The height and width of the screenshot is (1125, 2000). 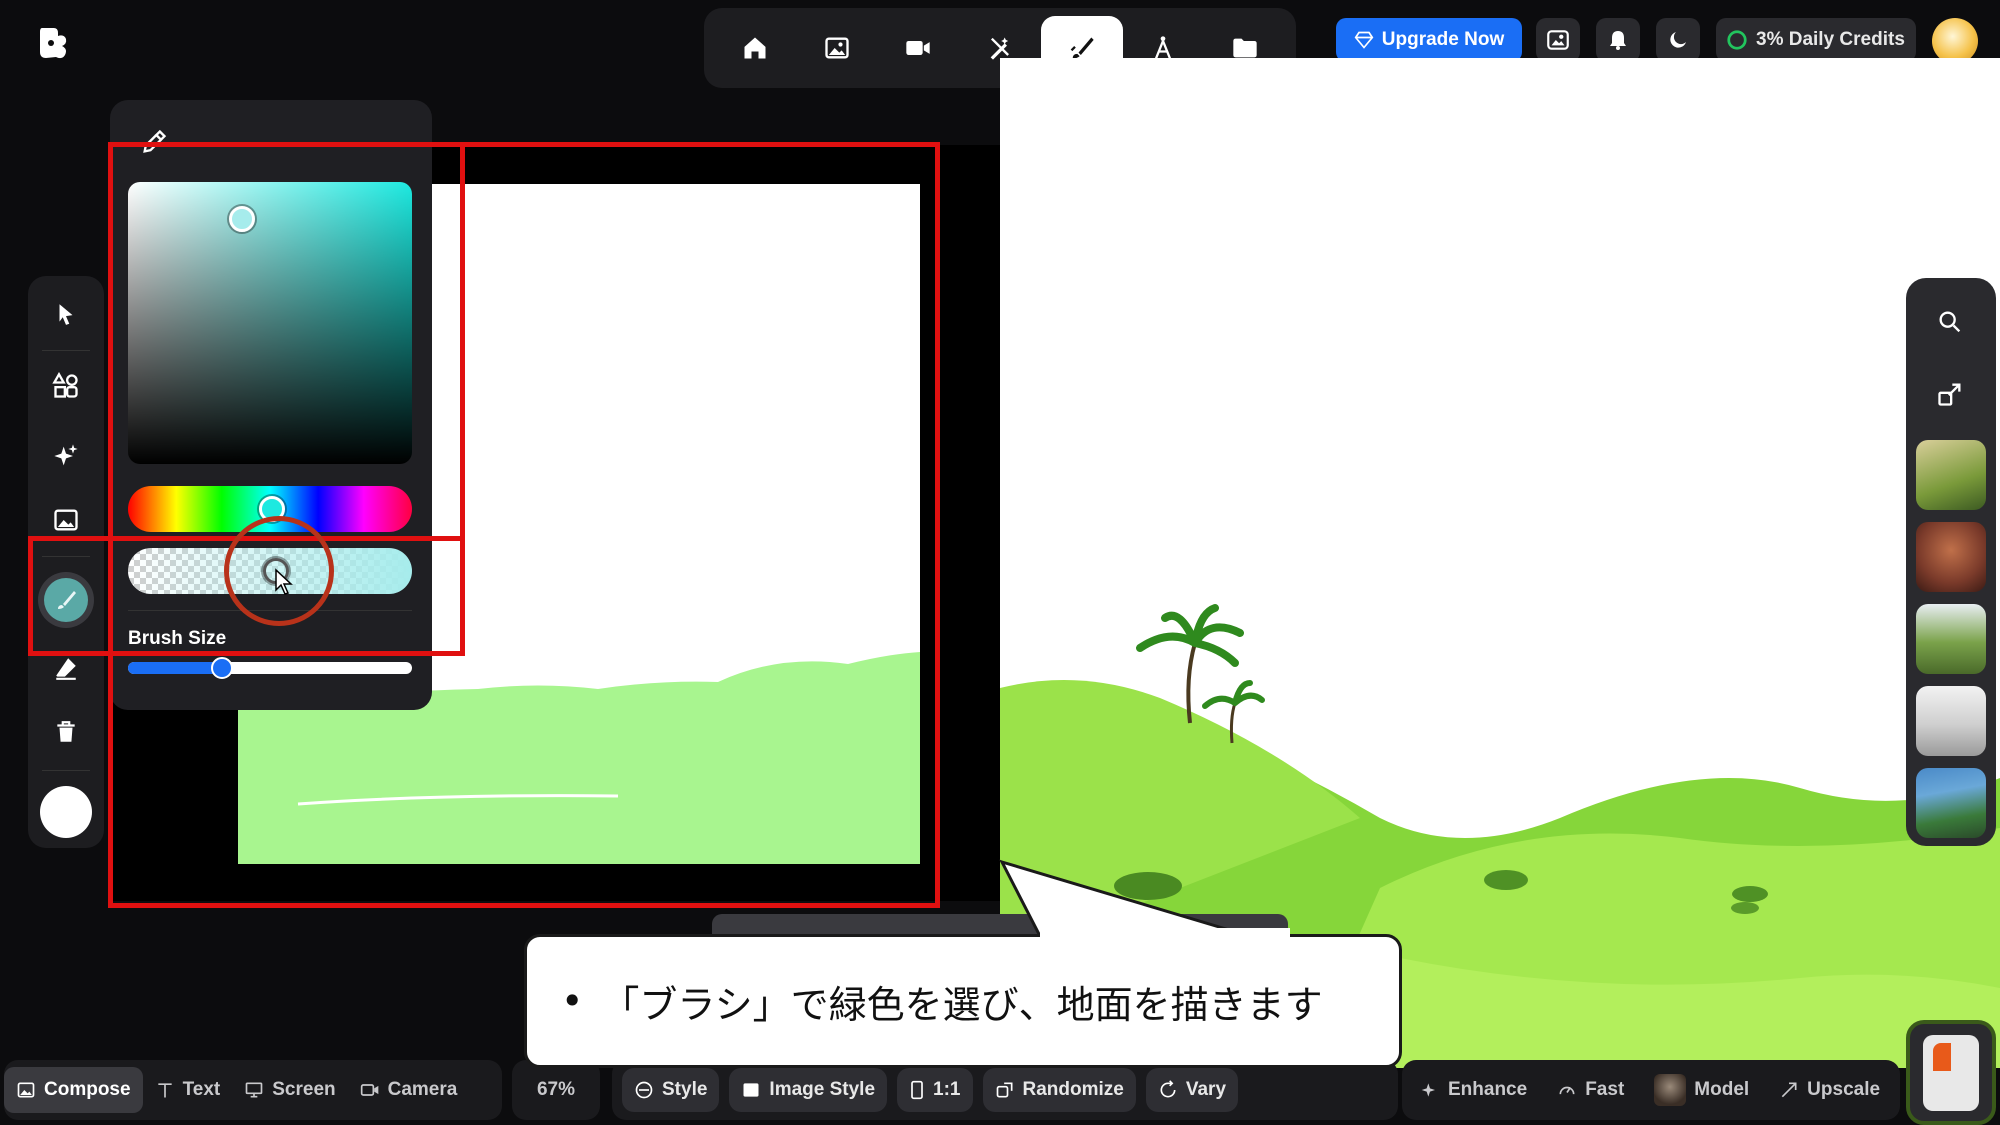 I want to click on cursor-arrow-icon, so click(x=66, y=314).